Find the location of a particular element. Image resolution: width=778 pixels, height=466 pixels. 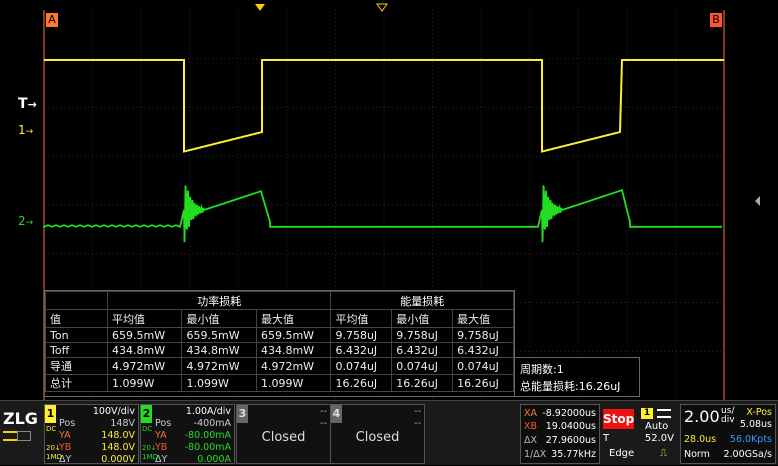

table-cell: 4.972mW is located at coordinates (144, 366).